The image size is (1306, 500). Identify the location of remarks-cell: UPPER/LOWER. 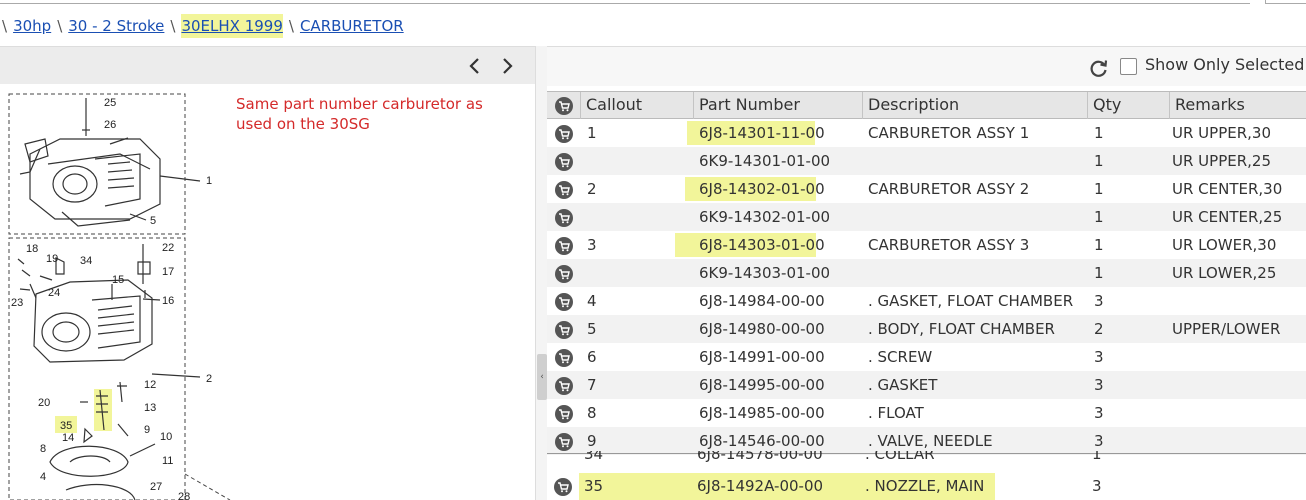
(1226, 329).